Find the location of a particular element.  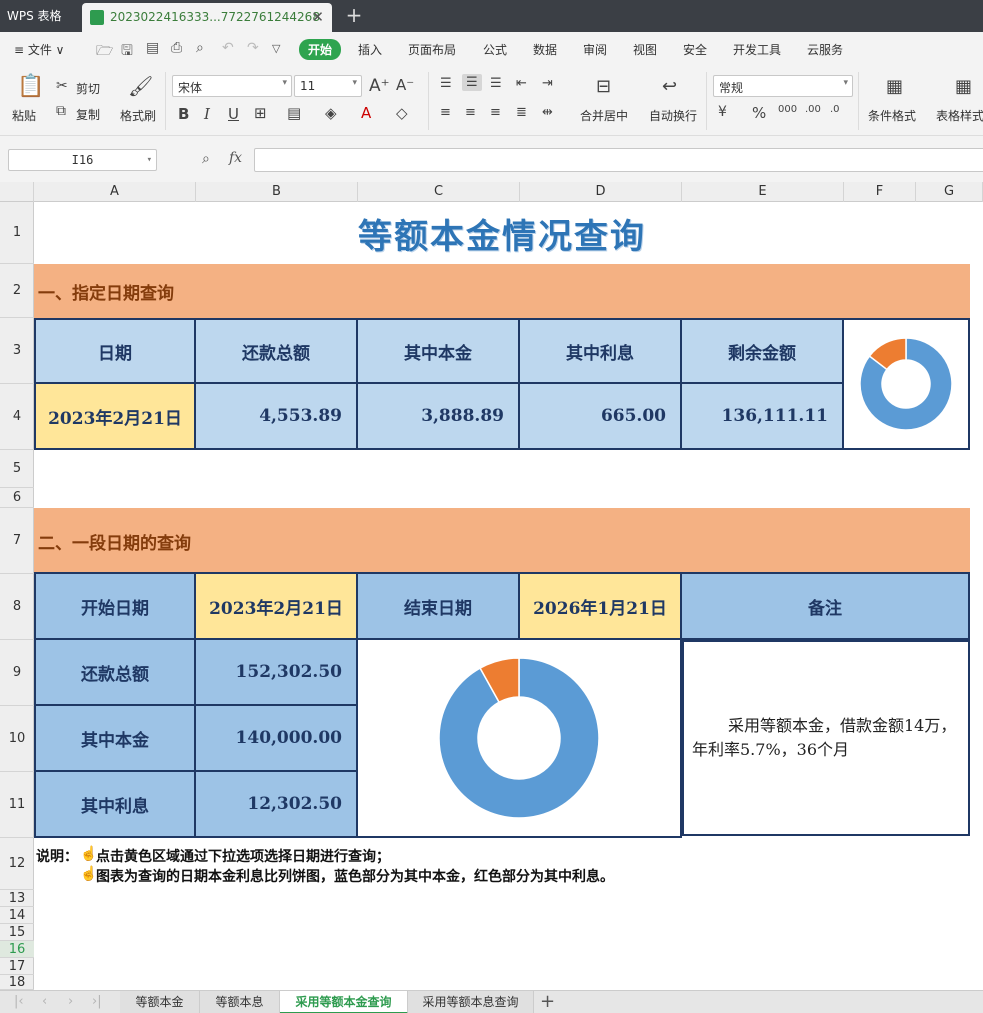

table-style-icon: ▦ is located at coordinates (963, 86).